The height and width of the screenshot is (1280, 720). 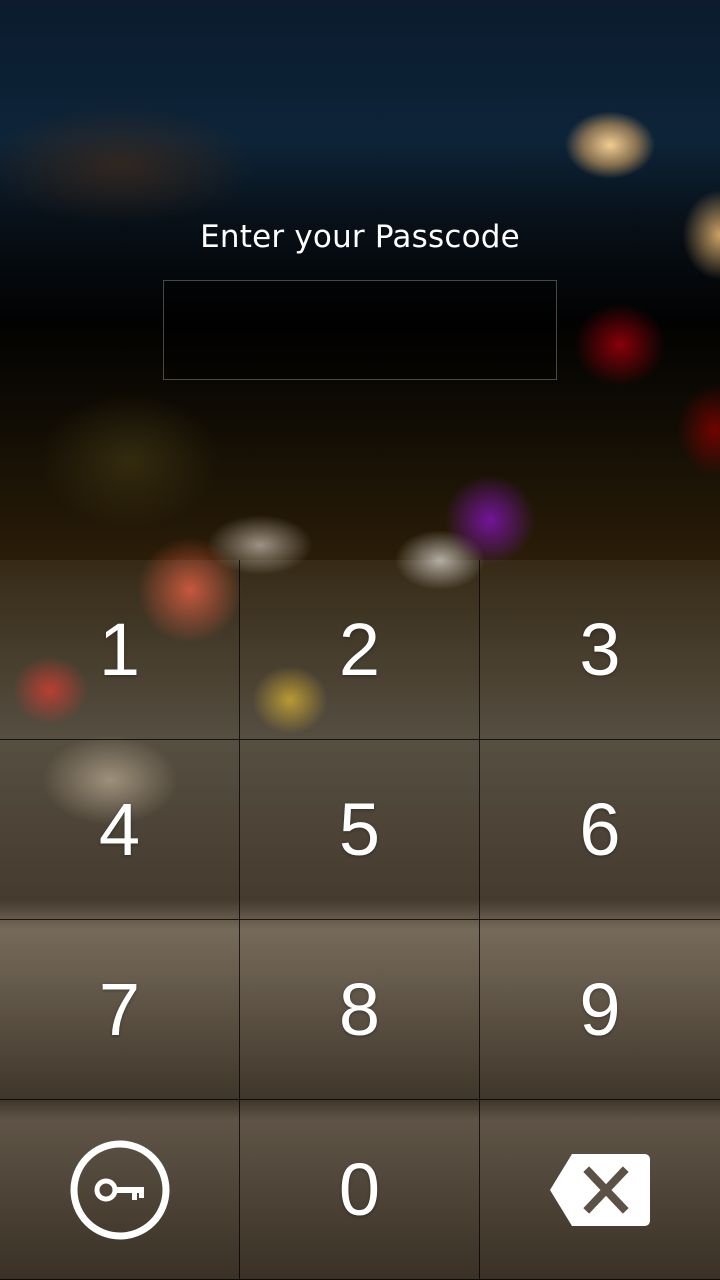 I want to click on key-8-button: 8, so click(x=360, y=1010).